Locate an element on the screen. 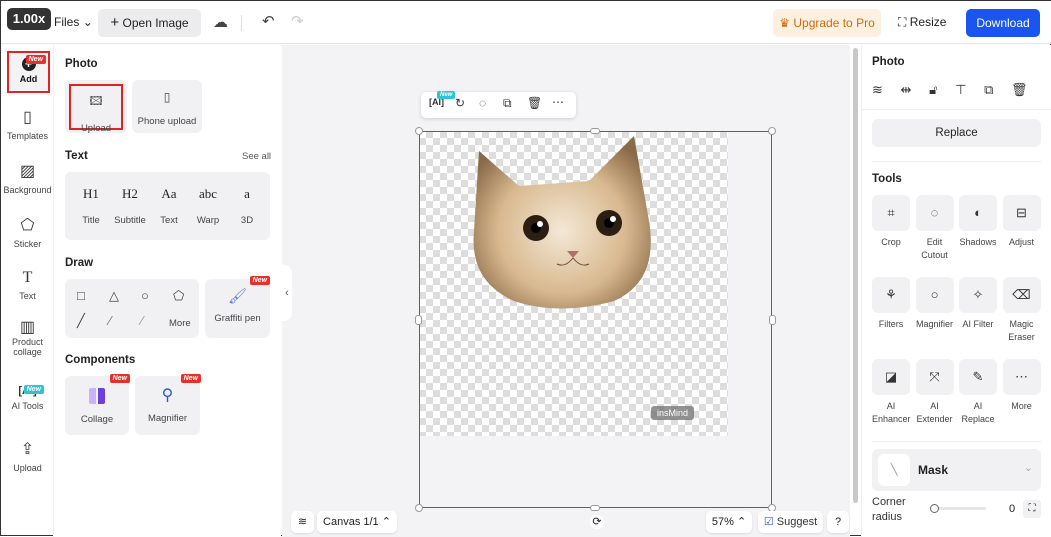 This screenshot has height=537, width=1051. chevron-up-icon: ⌃ is located at coordinates (741, 522).